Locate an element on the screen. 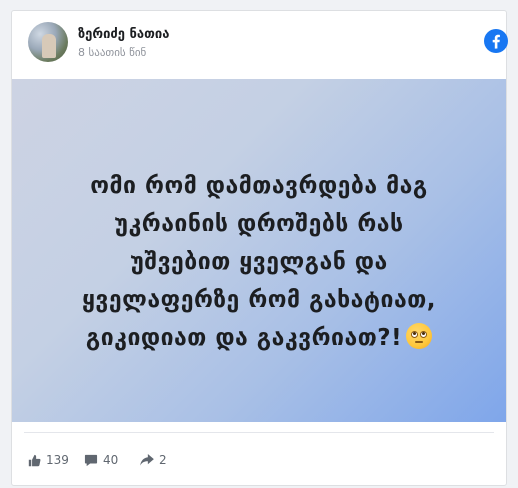 This screenshot has height=488, width=518. shares-stat: 2 is located at coordinates (153, 460).